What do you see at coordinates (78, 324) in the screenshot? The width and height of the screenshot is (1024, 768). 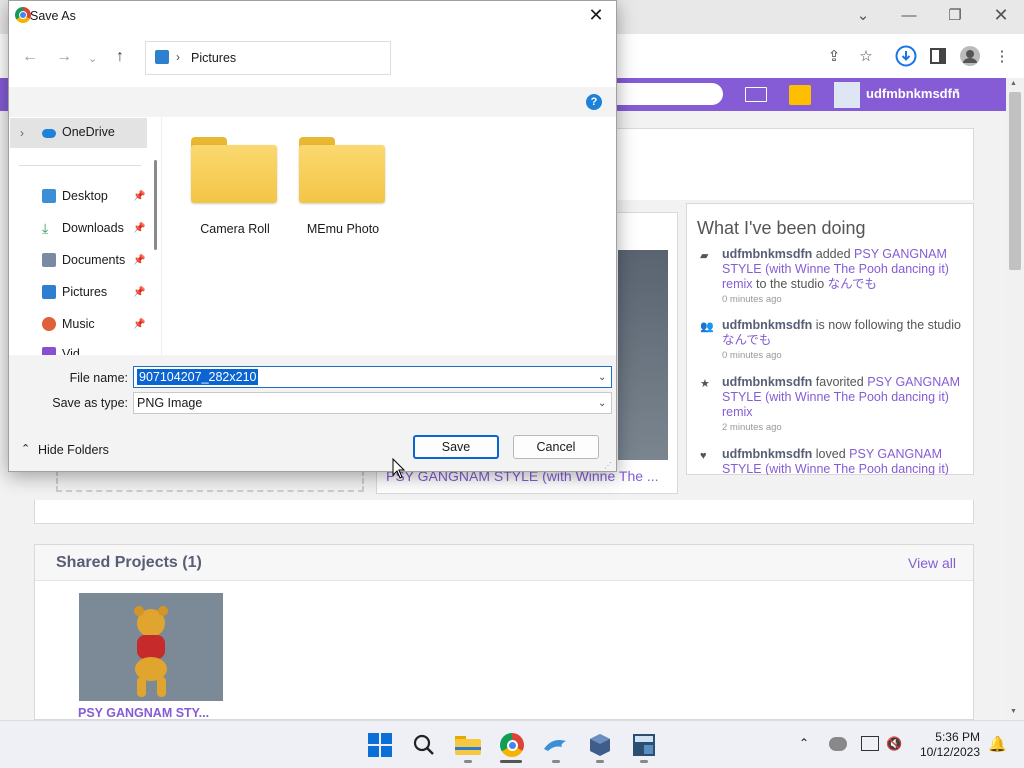 I see `nav-label: Music` at bounding box center [78, 324].